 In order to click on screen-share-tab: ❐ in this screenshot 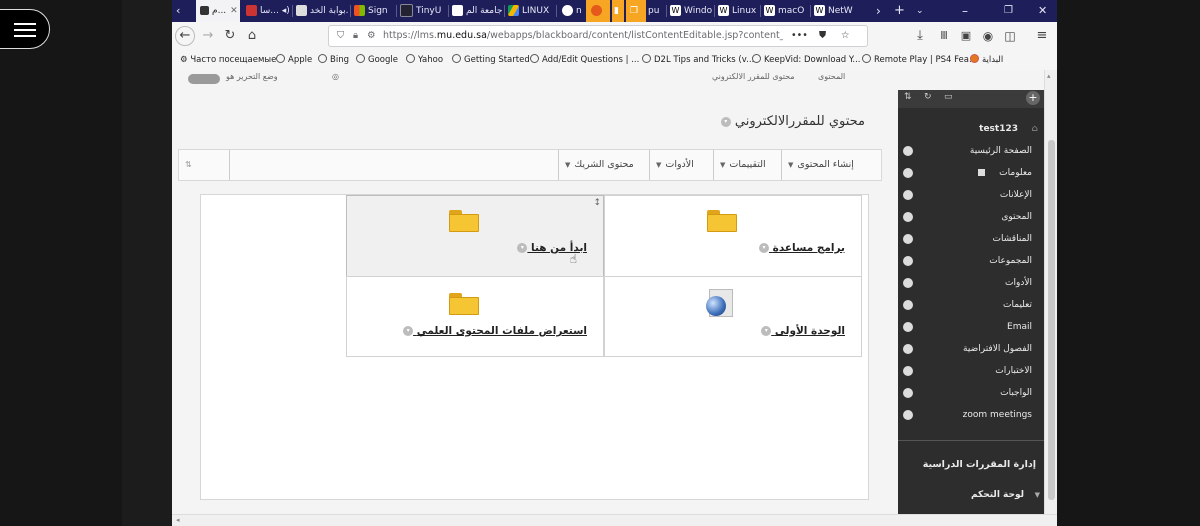, I will do `click(636, 11)`.